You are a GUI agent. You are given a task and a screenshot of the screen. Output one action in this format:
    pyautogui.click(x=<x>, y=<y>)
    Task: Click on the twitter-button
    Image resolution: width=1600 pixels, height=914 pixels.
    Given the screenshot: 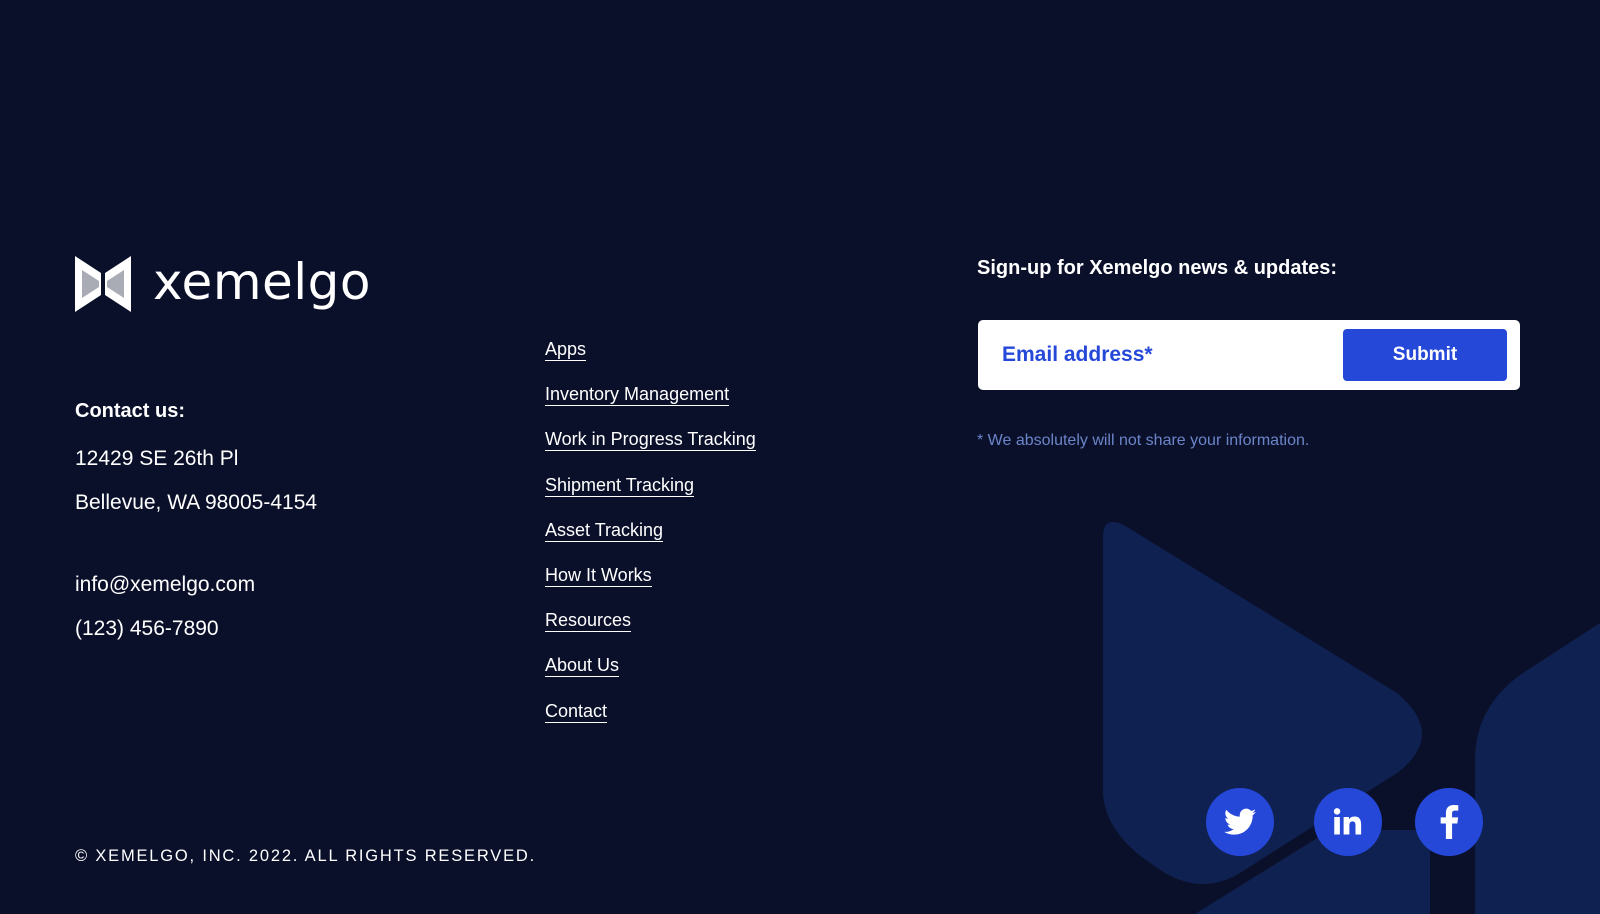 What is the action you would take?
    pyautogui.click(x=1240, y=822)
    